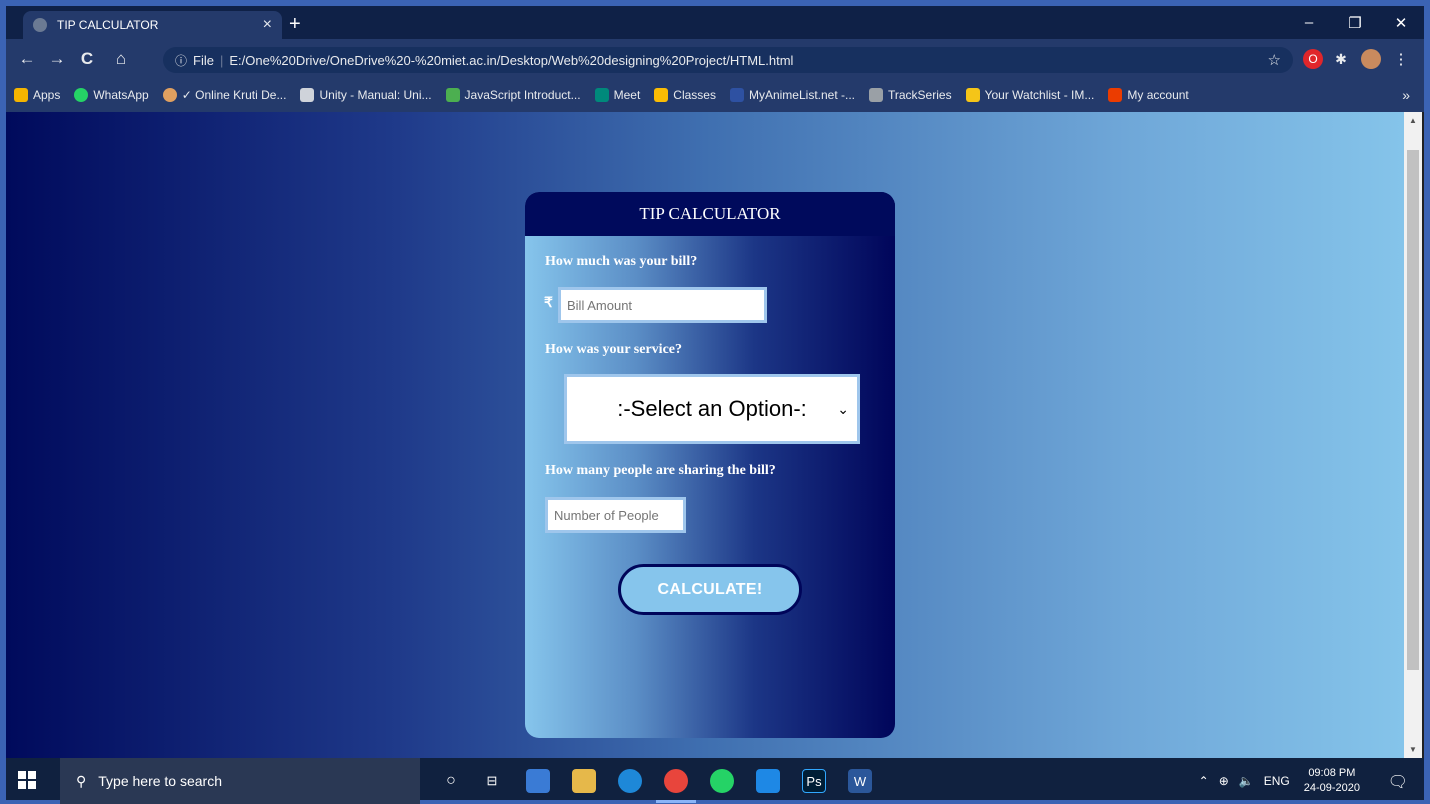  I want to click on imdb-icon, so click(972, 95).